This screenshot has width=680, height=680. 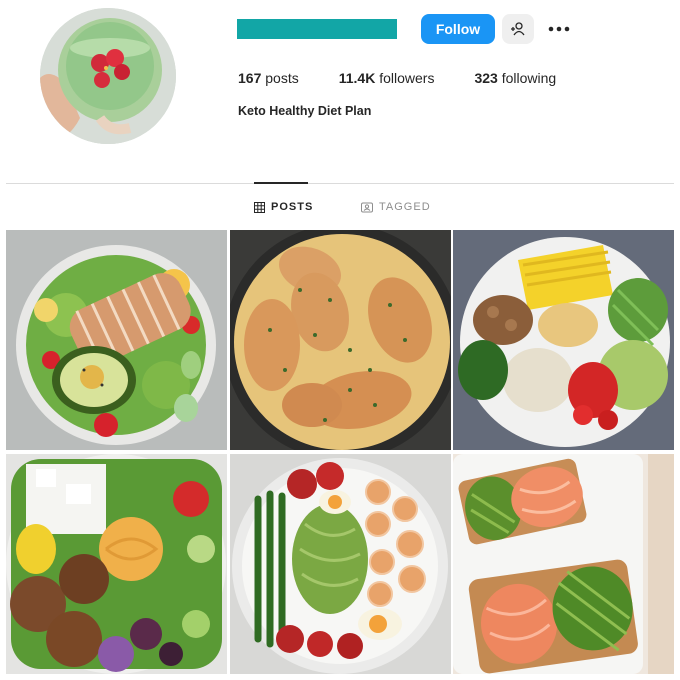 I want to click on followers-stat: 11.4K followers, so click(x=387, y=78).